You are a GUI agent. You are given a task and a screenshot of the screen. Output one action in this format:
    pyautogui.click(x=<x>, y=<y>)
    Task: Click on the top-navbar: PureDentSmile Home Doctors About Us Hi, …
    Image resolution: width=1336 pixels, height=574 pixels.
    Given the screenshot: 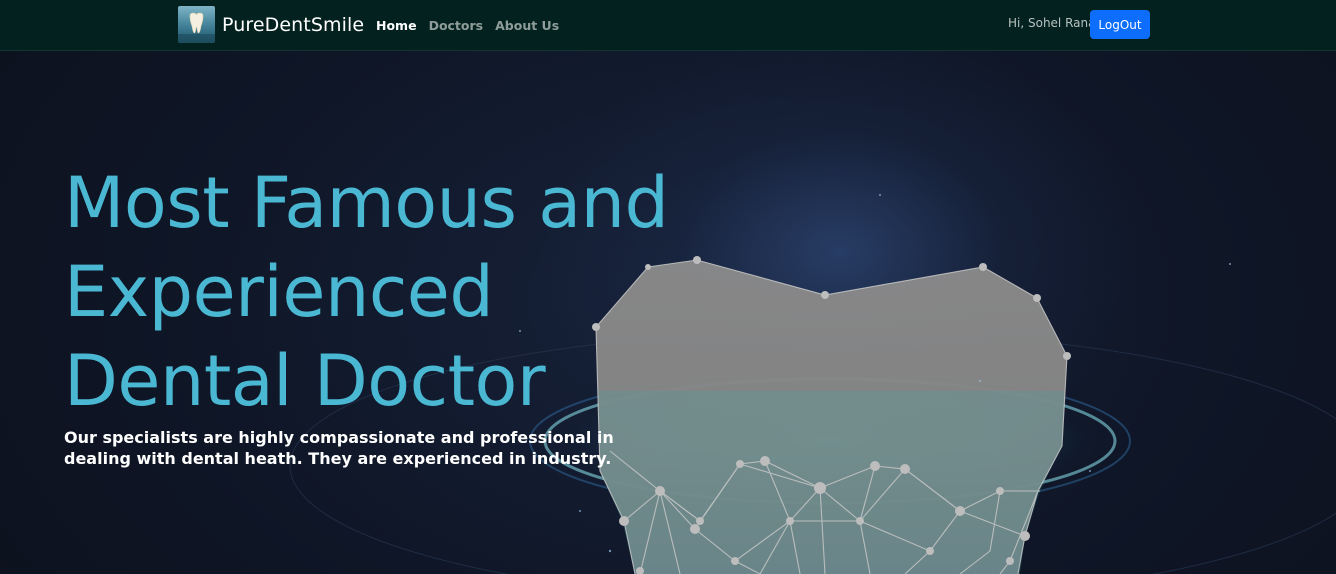 What is the action you would take?
    pyautogui.click(x=668, y=25)
    